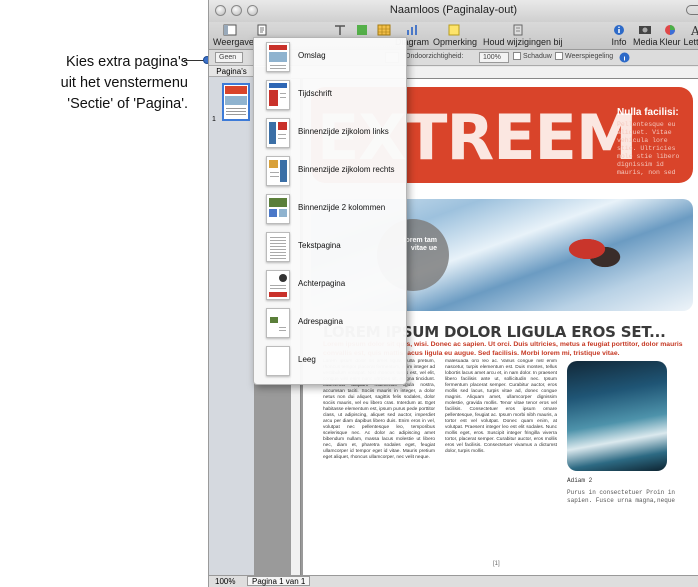  I want to click on svg-text: A, so click(694, 30).